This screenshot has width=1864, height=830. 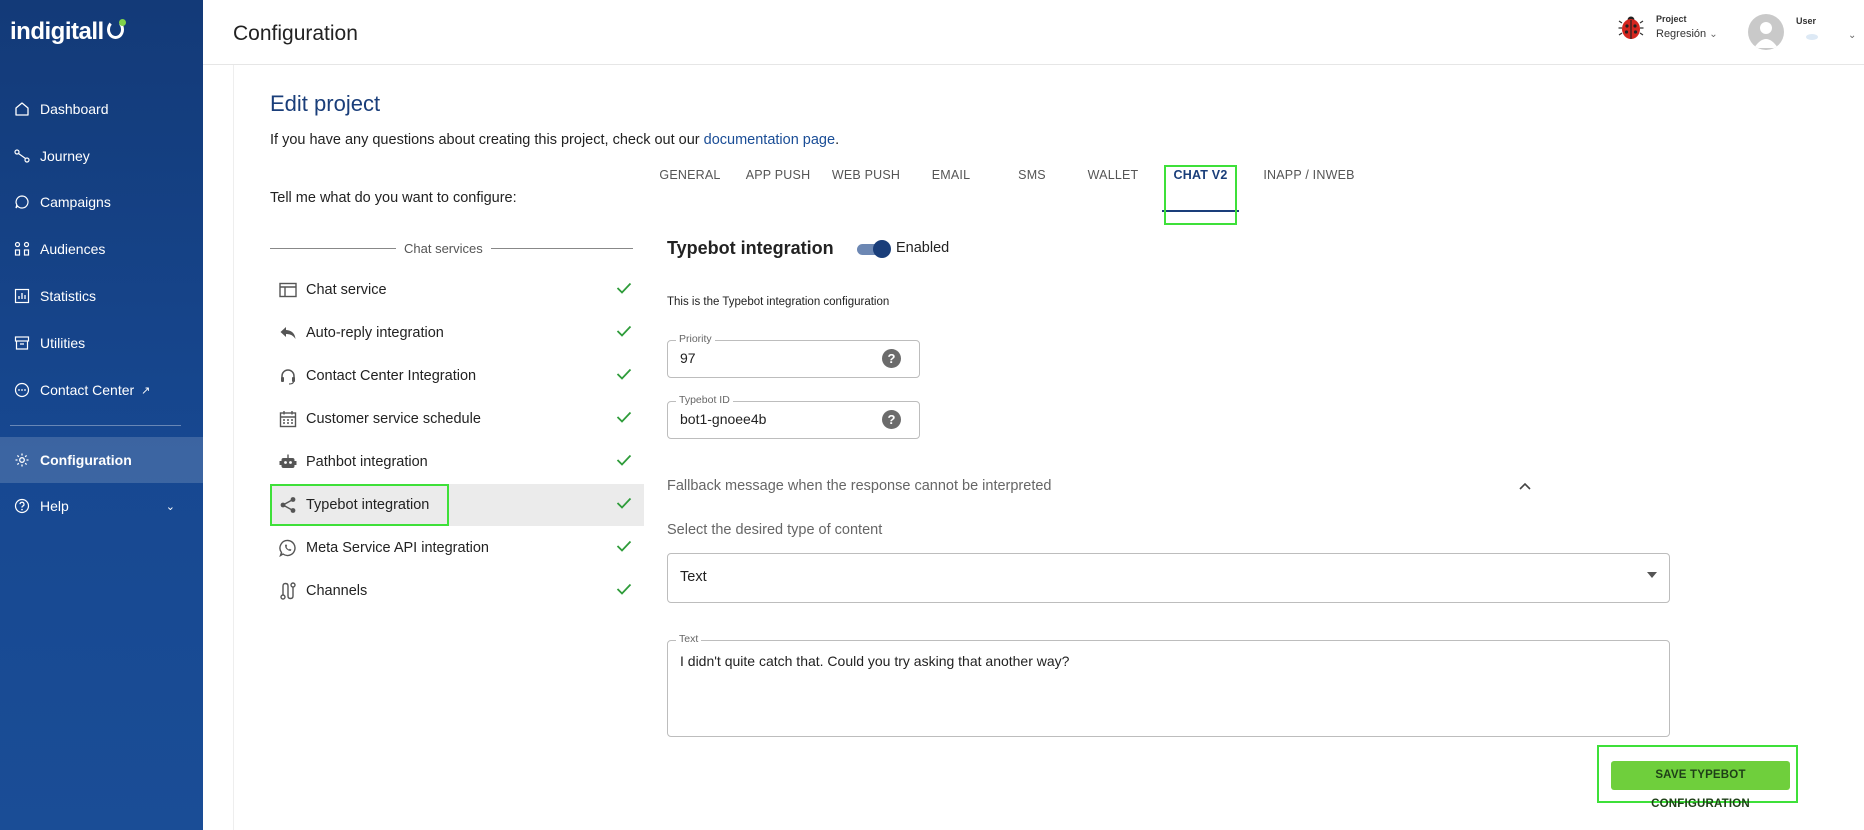 I want to click on content-type-value: Text, so click(x=693, y=577).